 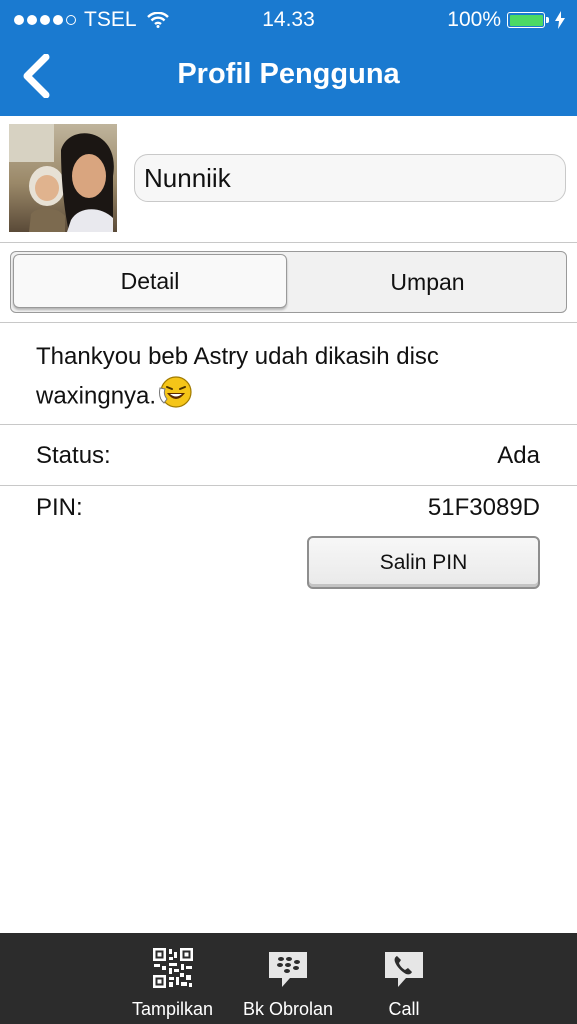 I want to click on battery-icon, so click(x=528, y=20).